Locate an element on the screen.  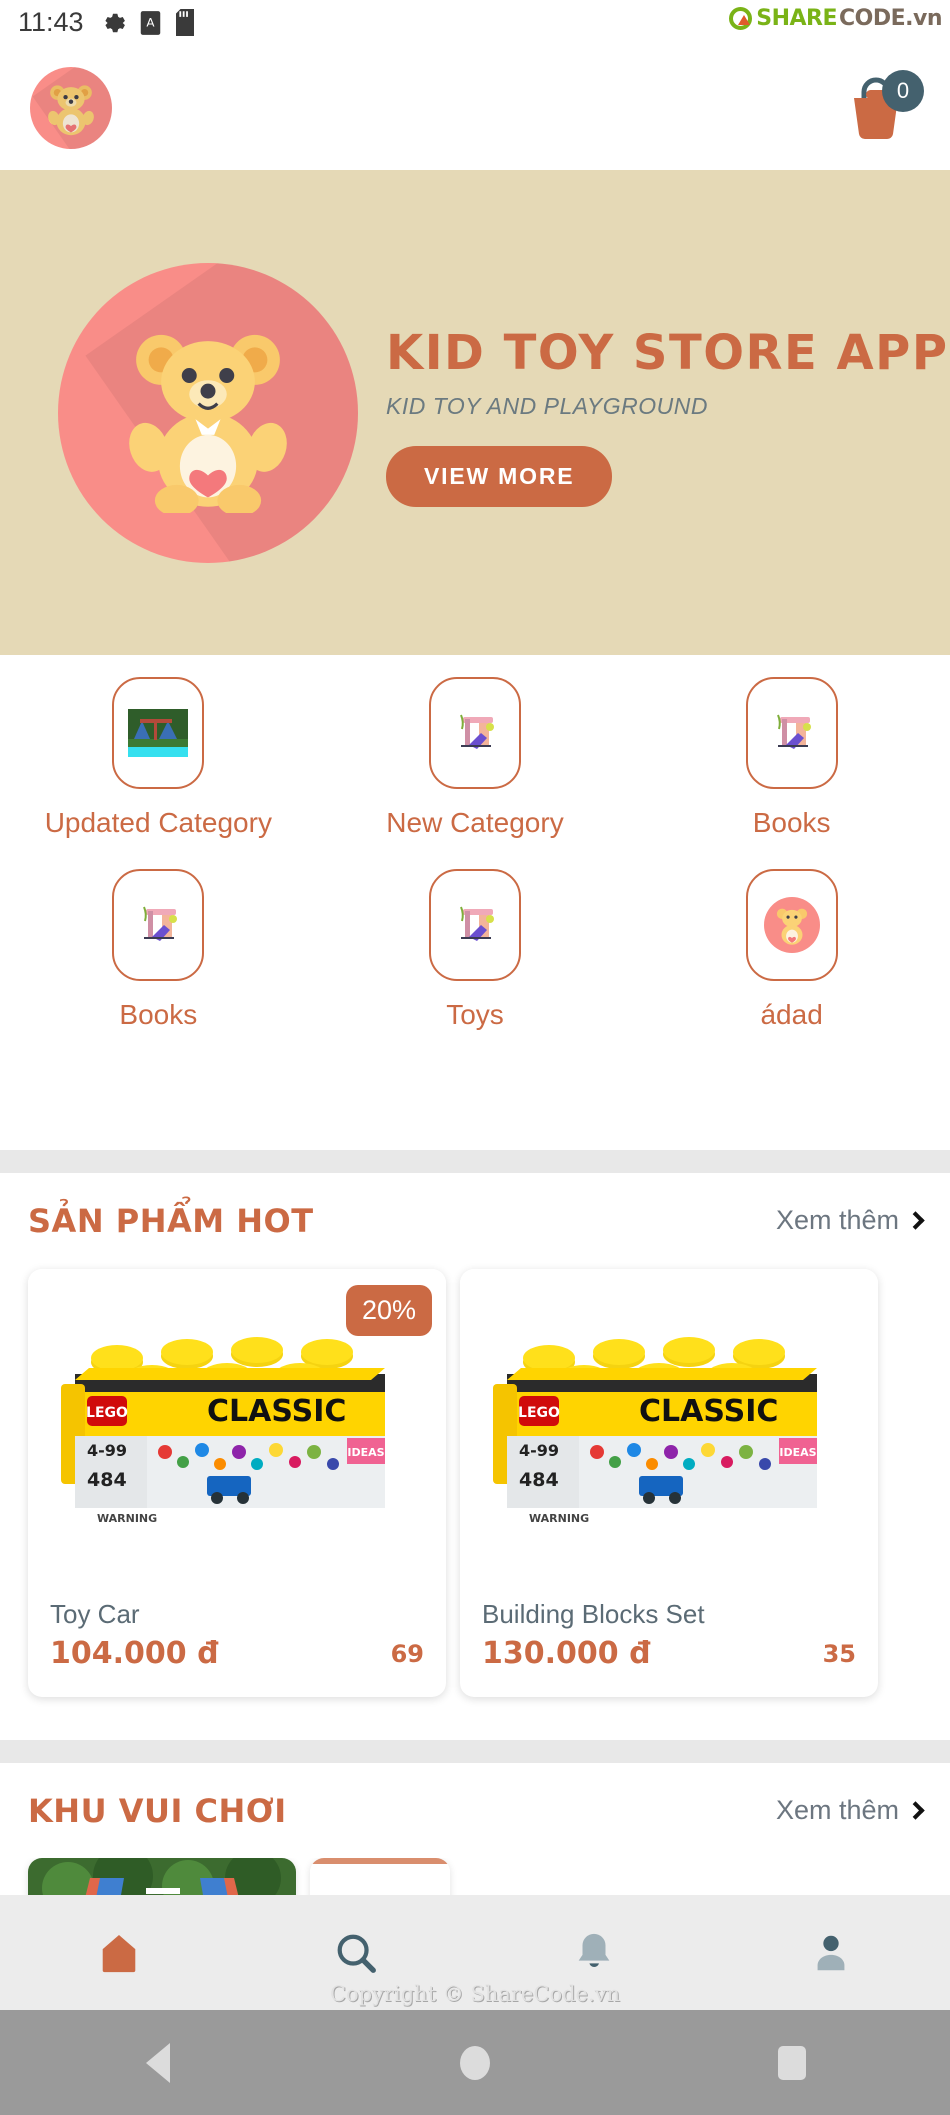
app-logo is located at coordinates (71, 107).